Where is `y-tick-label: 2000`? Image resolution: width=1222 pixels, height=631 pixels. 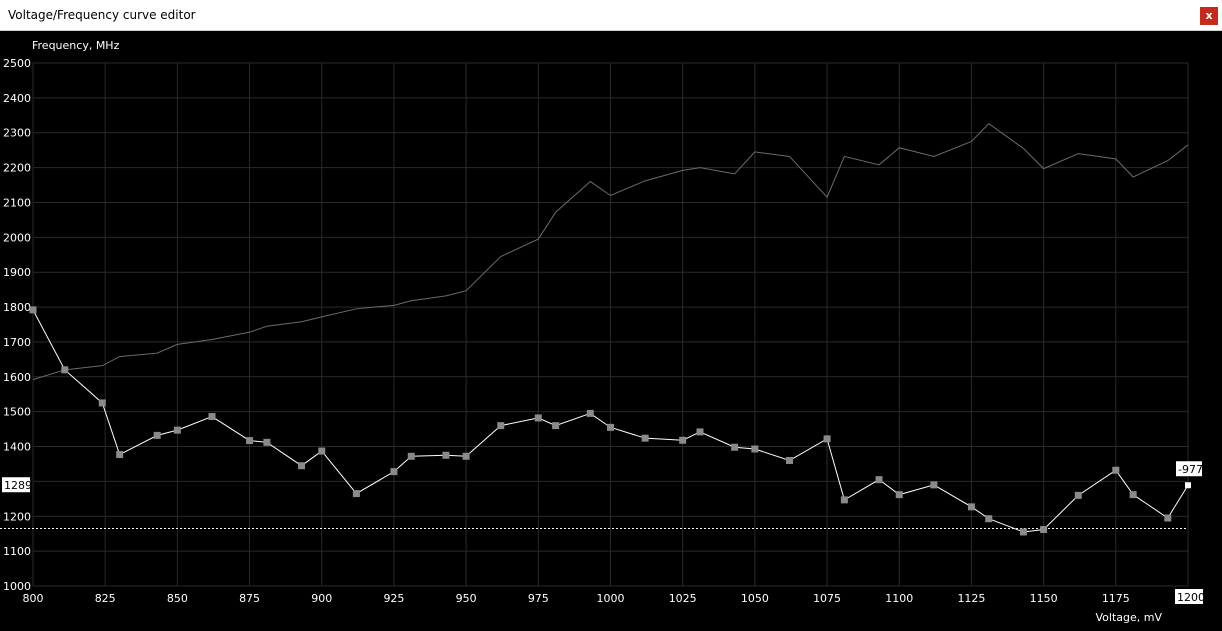 y-tick-label: 2000 is located at coordinates (17, 237).